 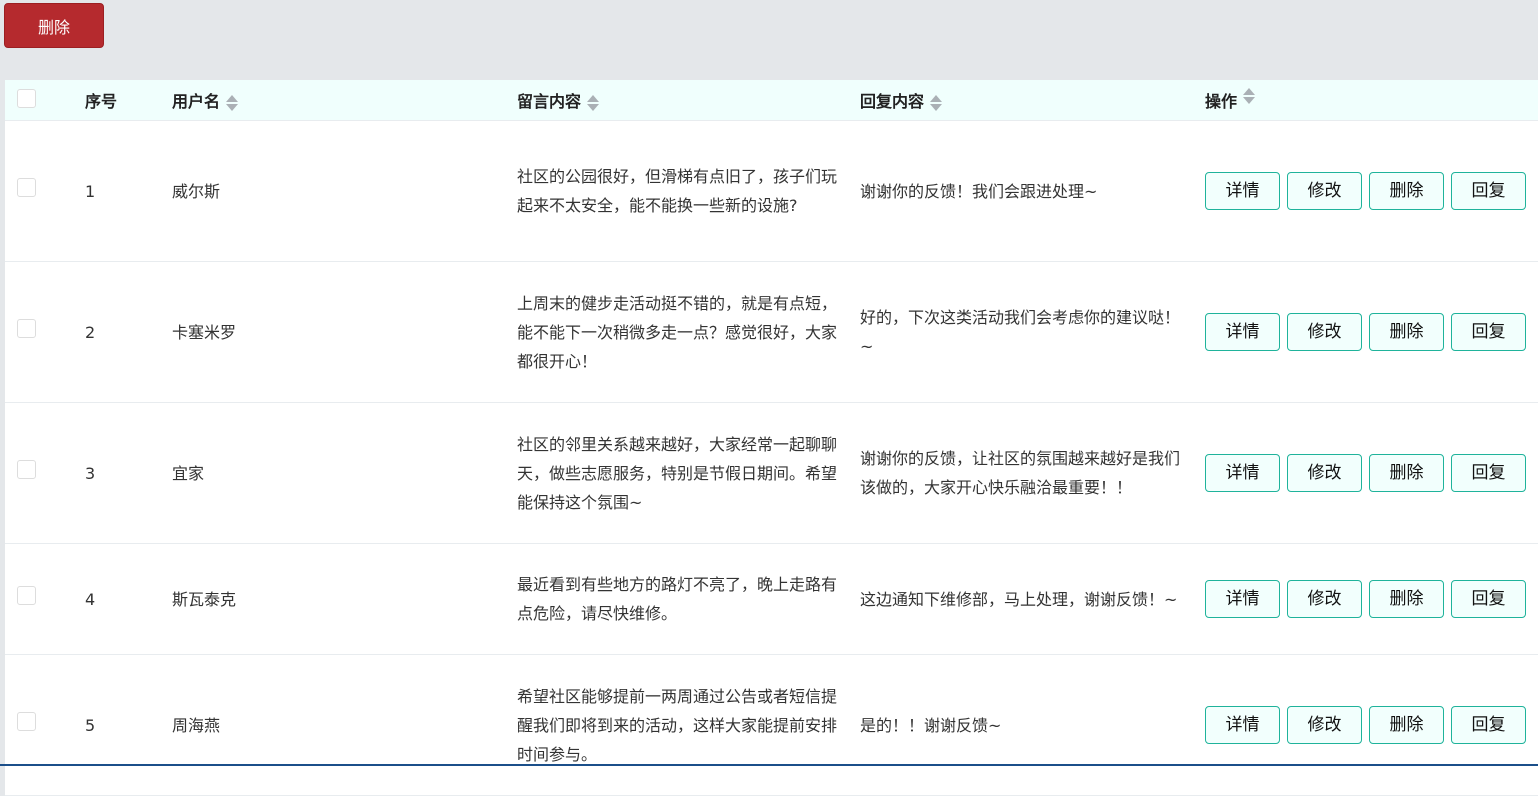 What do you see at coordinates (90, 332) in the screenshot?
I see `cell-index: 2` at bounding box center [90, 332].